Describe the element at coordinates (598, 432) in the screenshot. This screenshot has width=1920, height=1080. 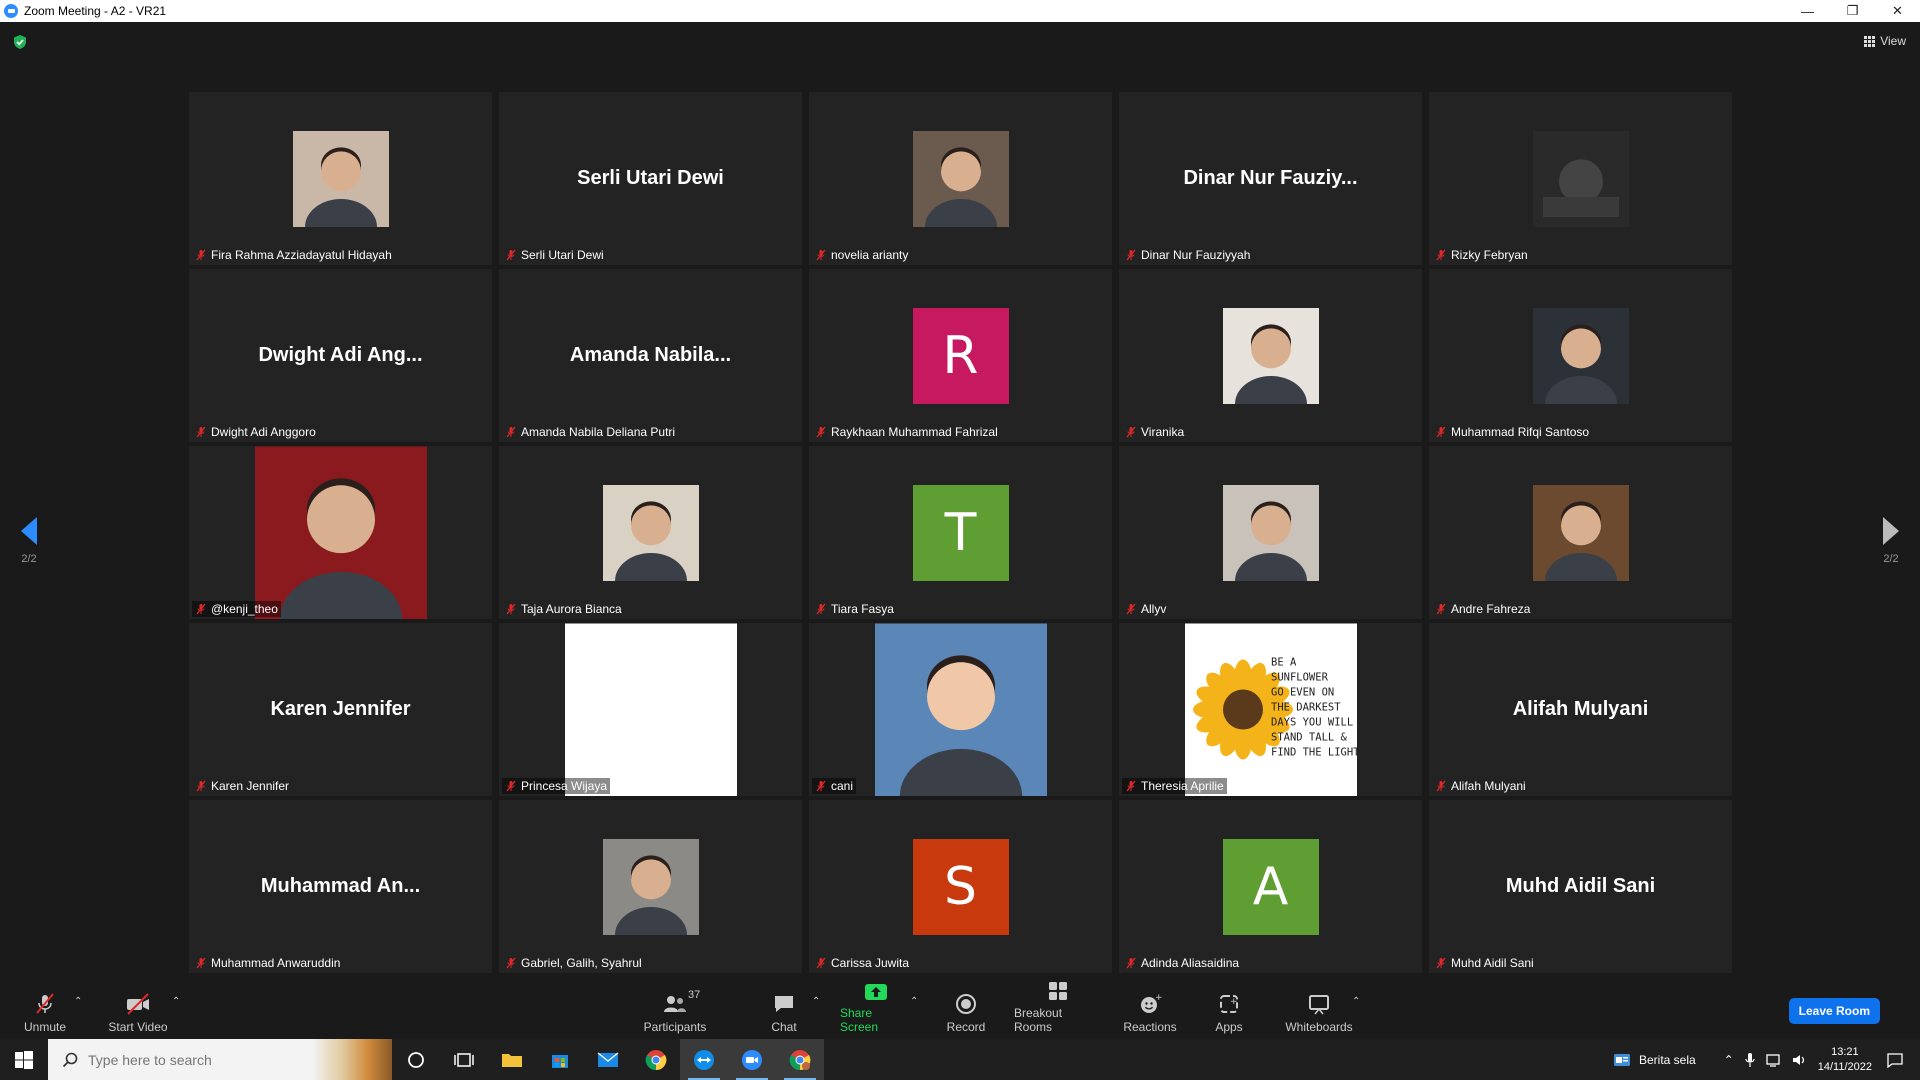
I see `participant-name: Amanda Nabila Deliana Putri` at that location.